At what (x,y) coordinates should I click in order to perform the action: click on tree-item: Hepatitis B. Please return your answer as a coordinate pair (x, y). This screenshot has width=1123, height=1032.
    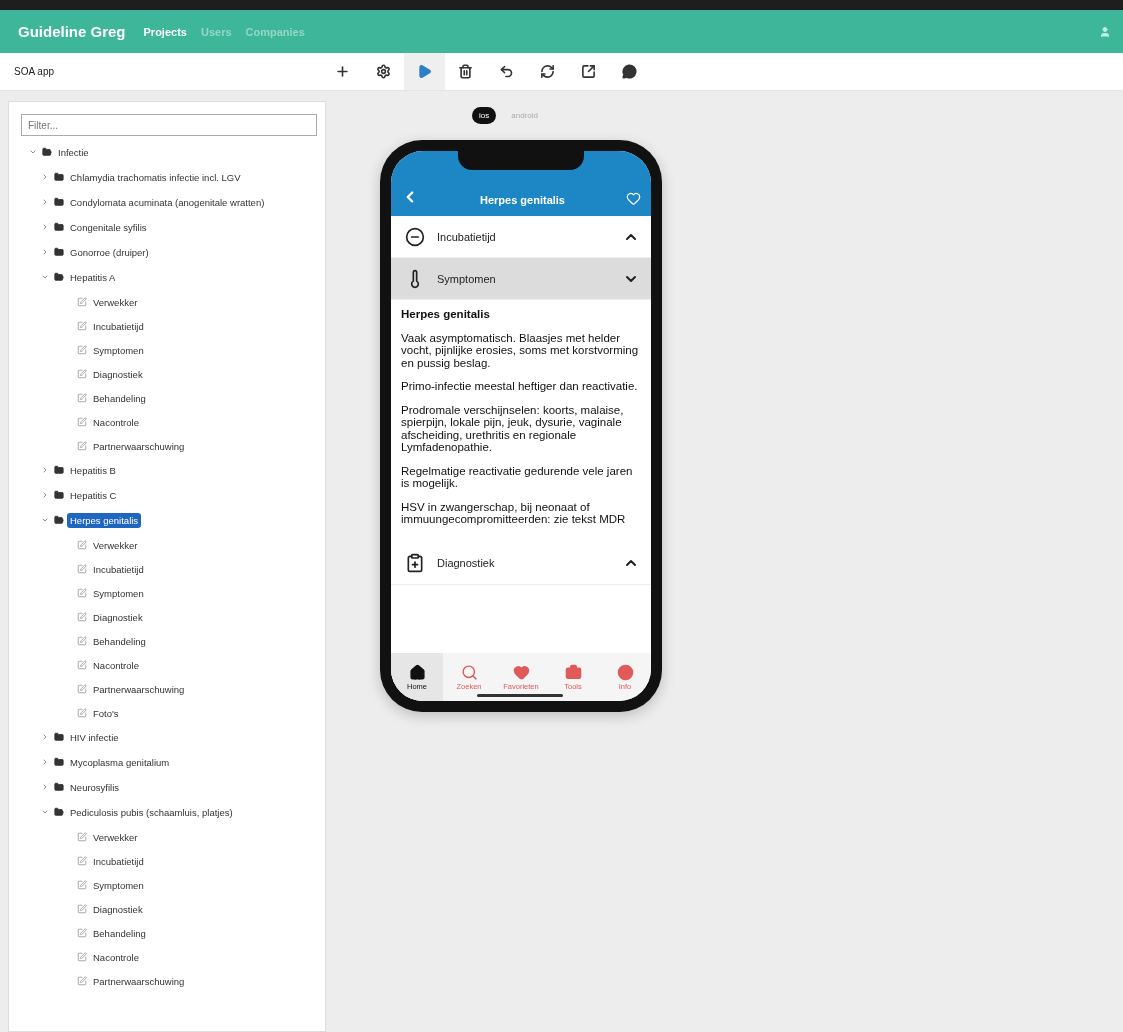
    Looking at the image, I should click on (93, 470).